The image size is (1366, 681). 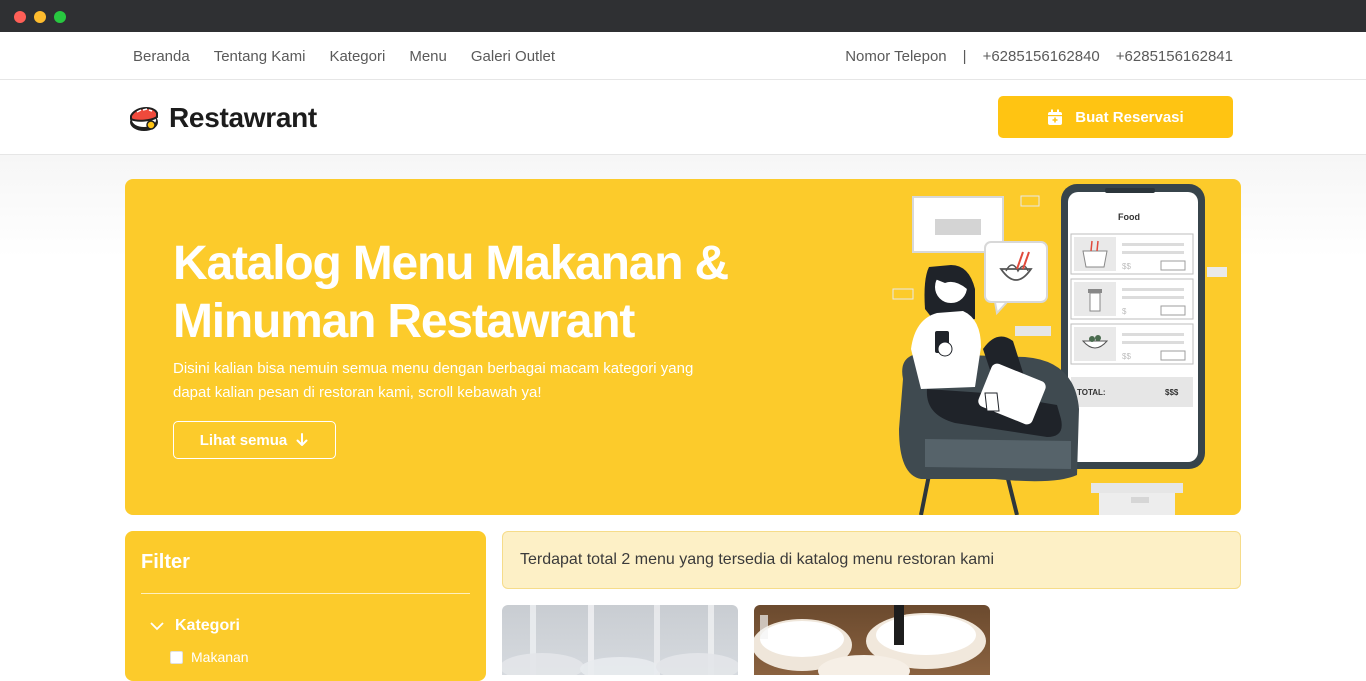 I want to click on nav-link-beranda: Beranda, so click(x=161, y=56).